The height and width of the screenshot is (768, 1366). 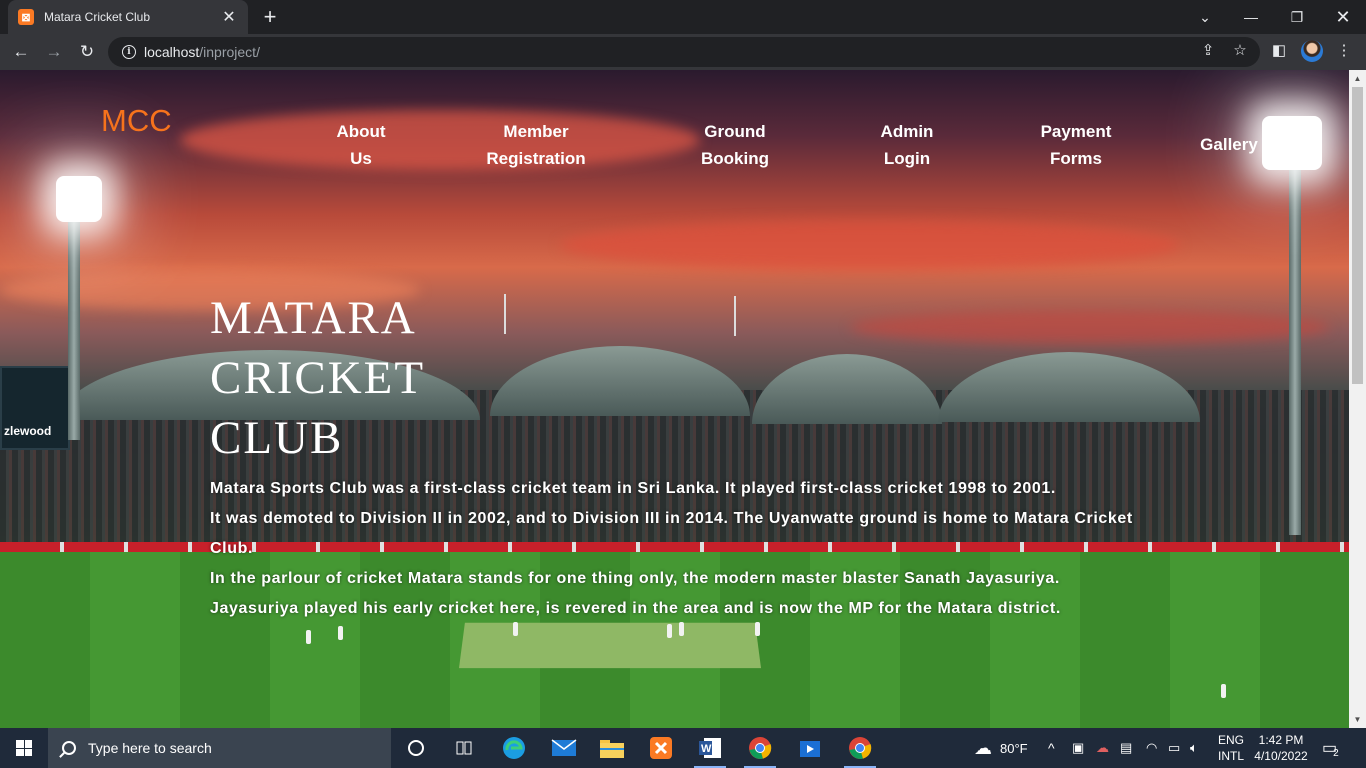 I want to click on url-path: /inproject/, so click(x=229, y=52).